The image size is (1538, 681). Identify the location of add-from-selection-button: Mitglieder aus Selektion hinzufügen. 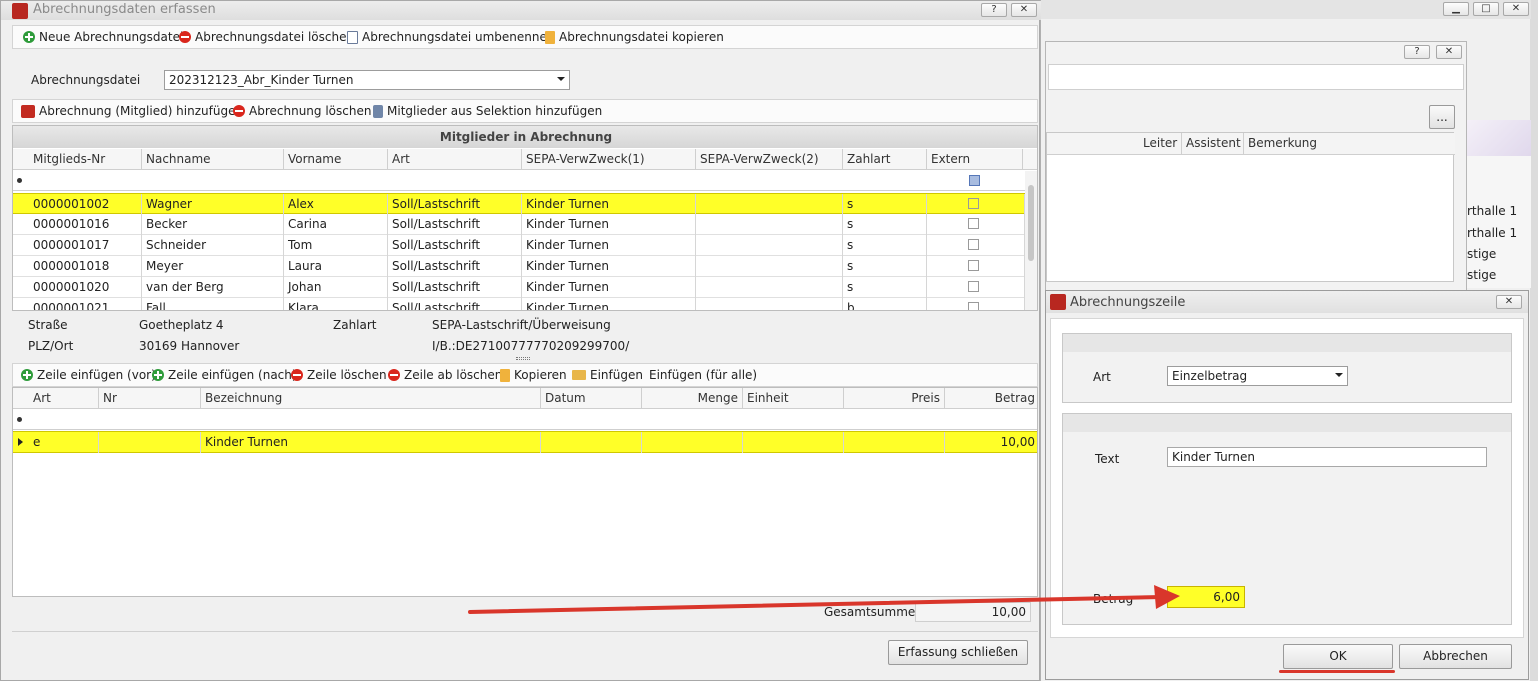
(487, 111).